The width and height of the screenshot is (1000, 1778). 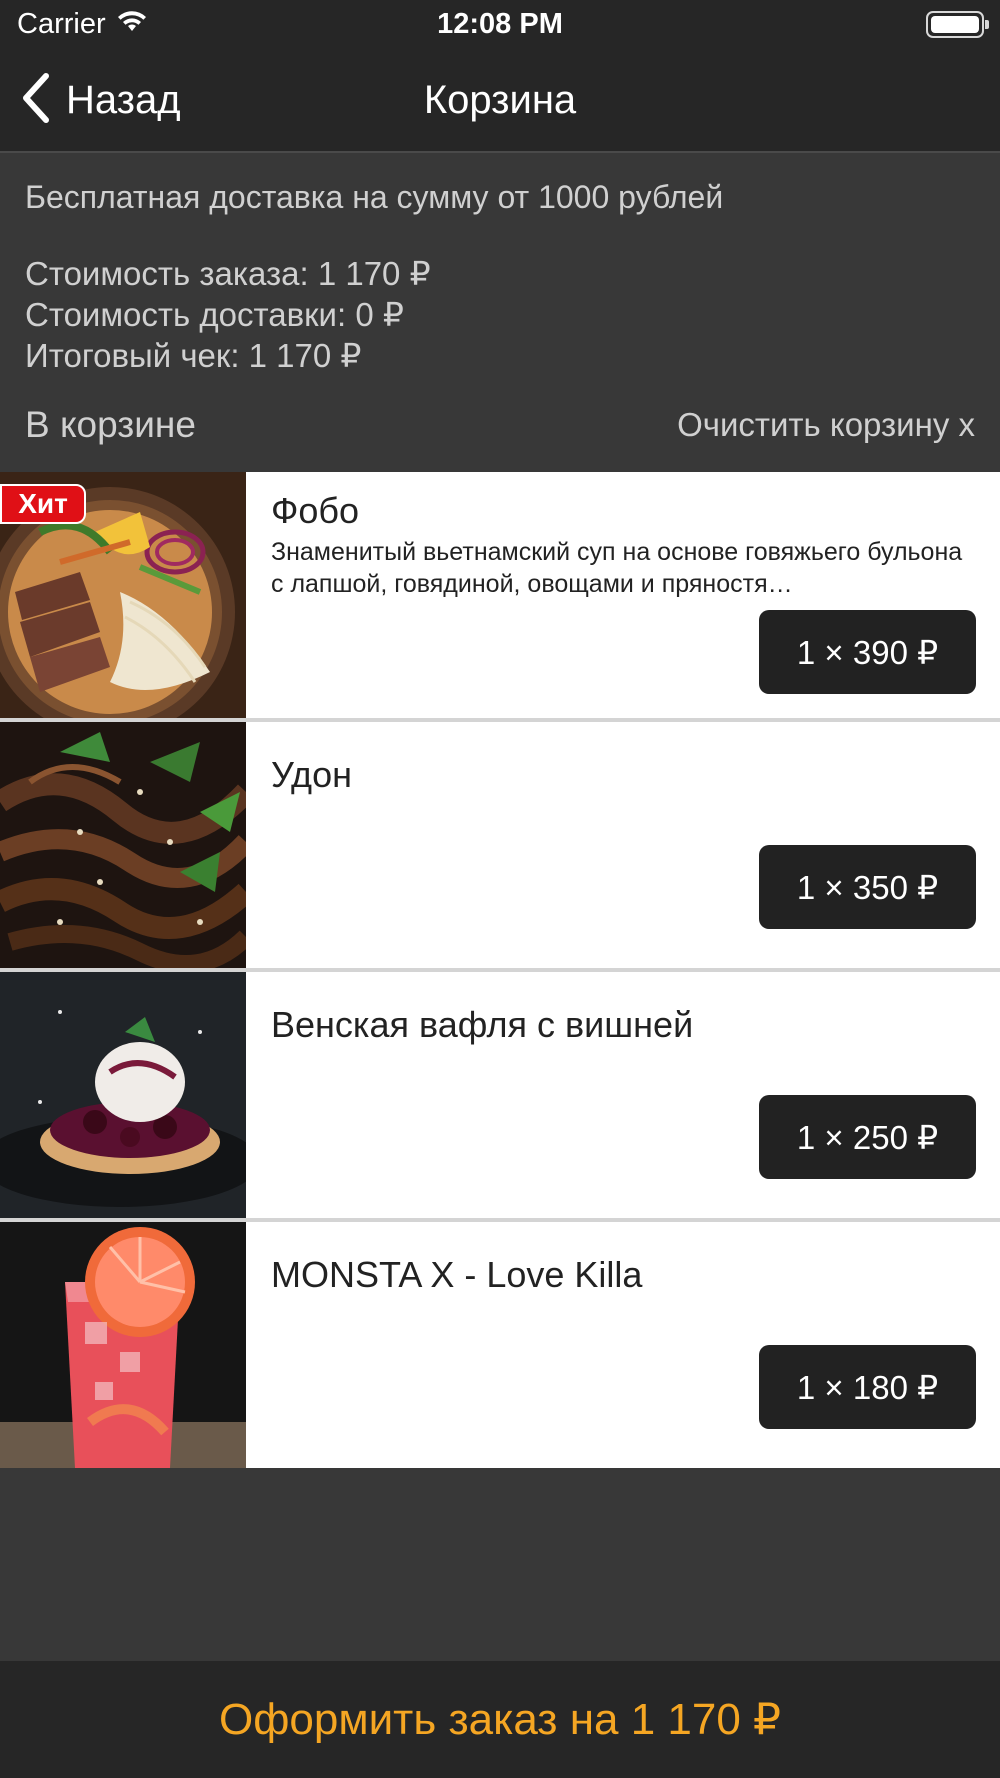 What do you see at coordinates (123, 1345) in the screenshot?
I see `grapefruit-drink-photo` at bounding box center [123, 1345].